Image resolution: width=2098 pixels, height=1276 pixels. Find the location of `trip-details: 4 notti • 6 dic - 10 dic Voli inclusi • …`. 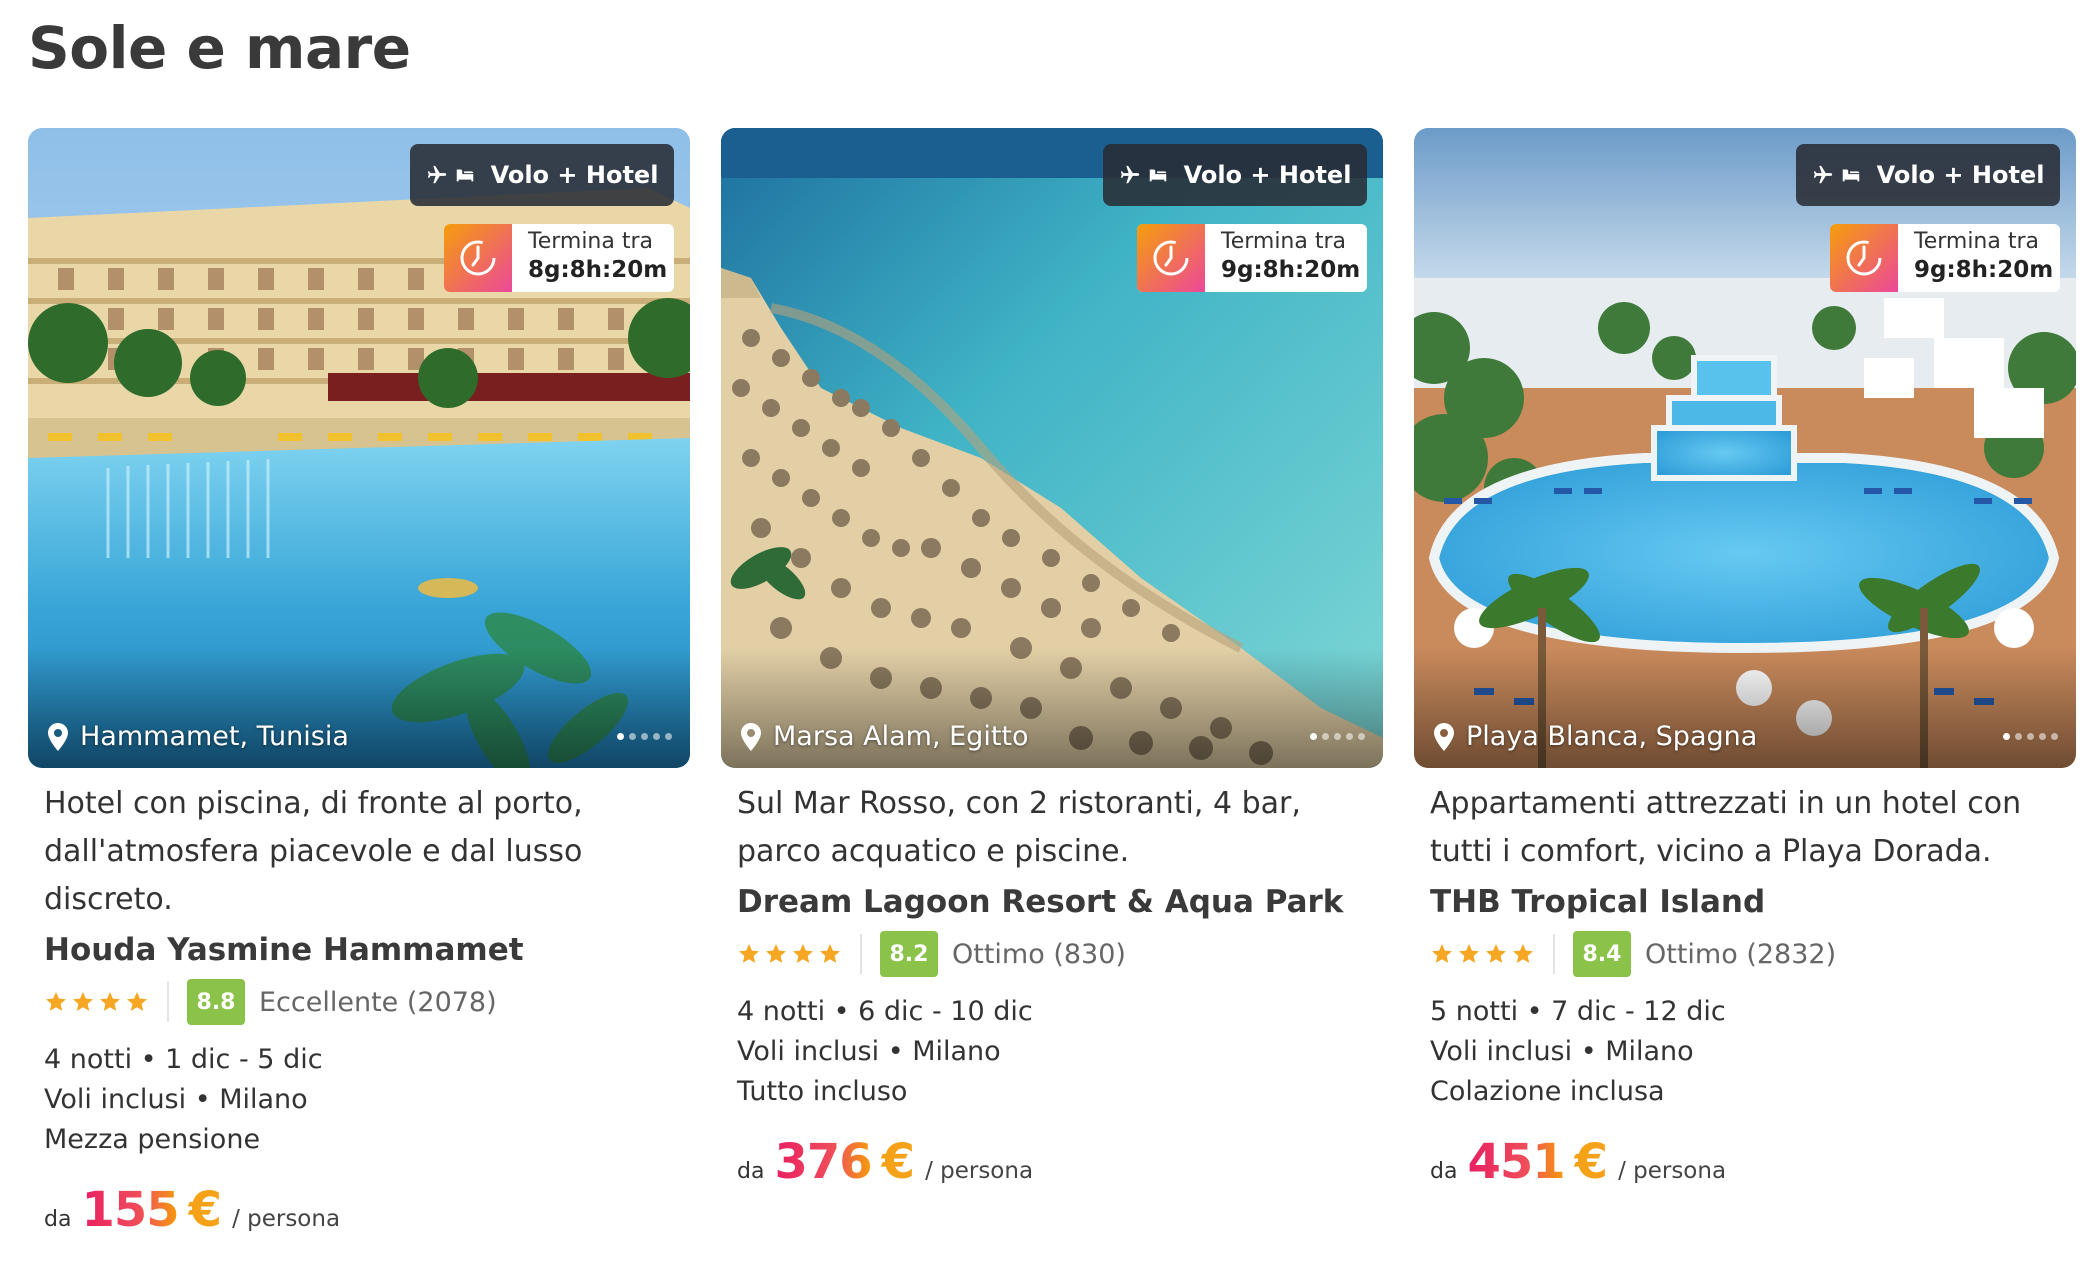

trip-details: 4 notti • 6 dic - 10 dic Voli inclusi • … is located at coordinates (1052, 1052).